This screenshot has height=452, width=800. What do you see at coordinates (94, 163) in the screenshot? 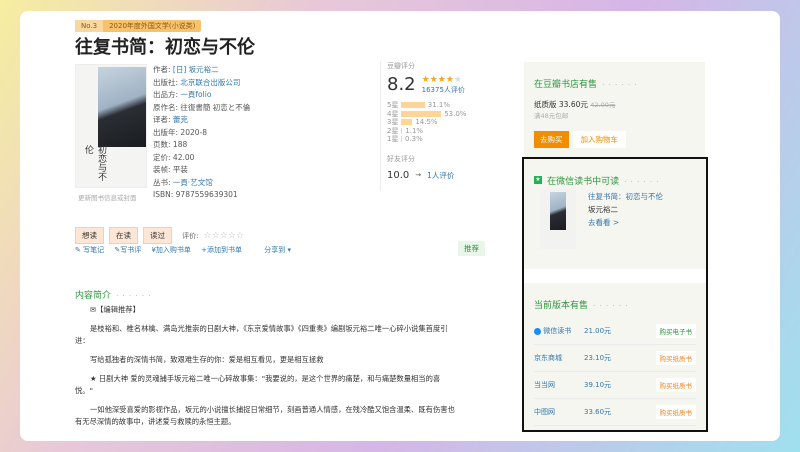
I see `cover-title: 初恋与不伦` at bounding box center [94, 163].